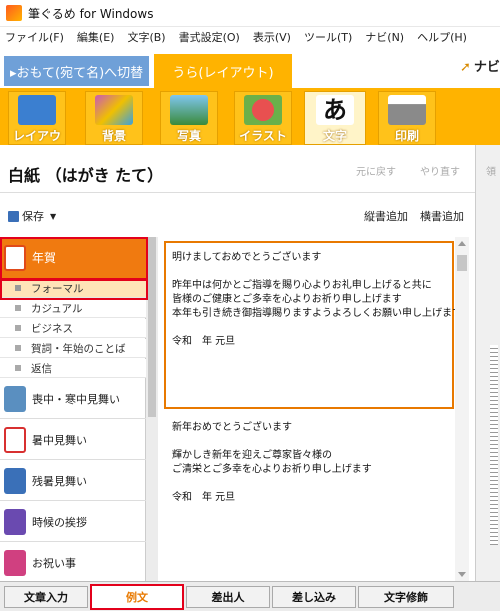  Describe the element at coordinates (384, 37) in the screenshot. I see `menu-navi: ナビ(N)` at that location.